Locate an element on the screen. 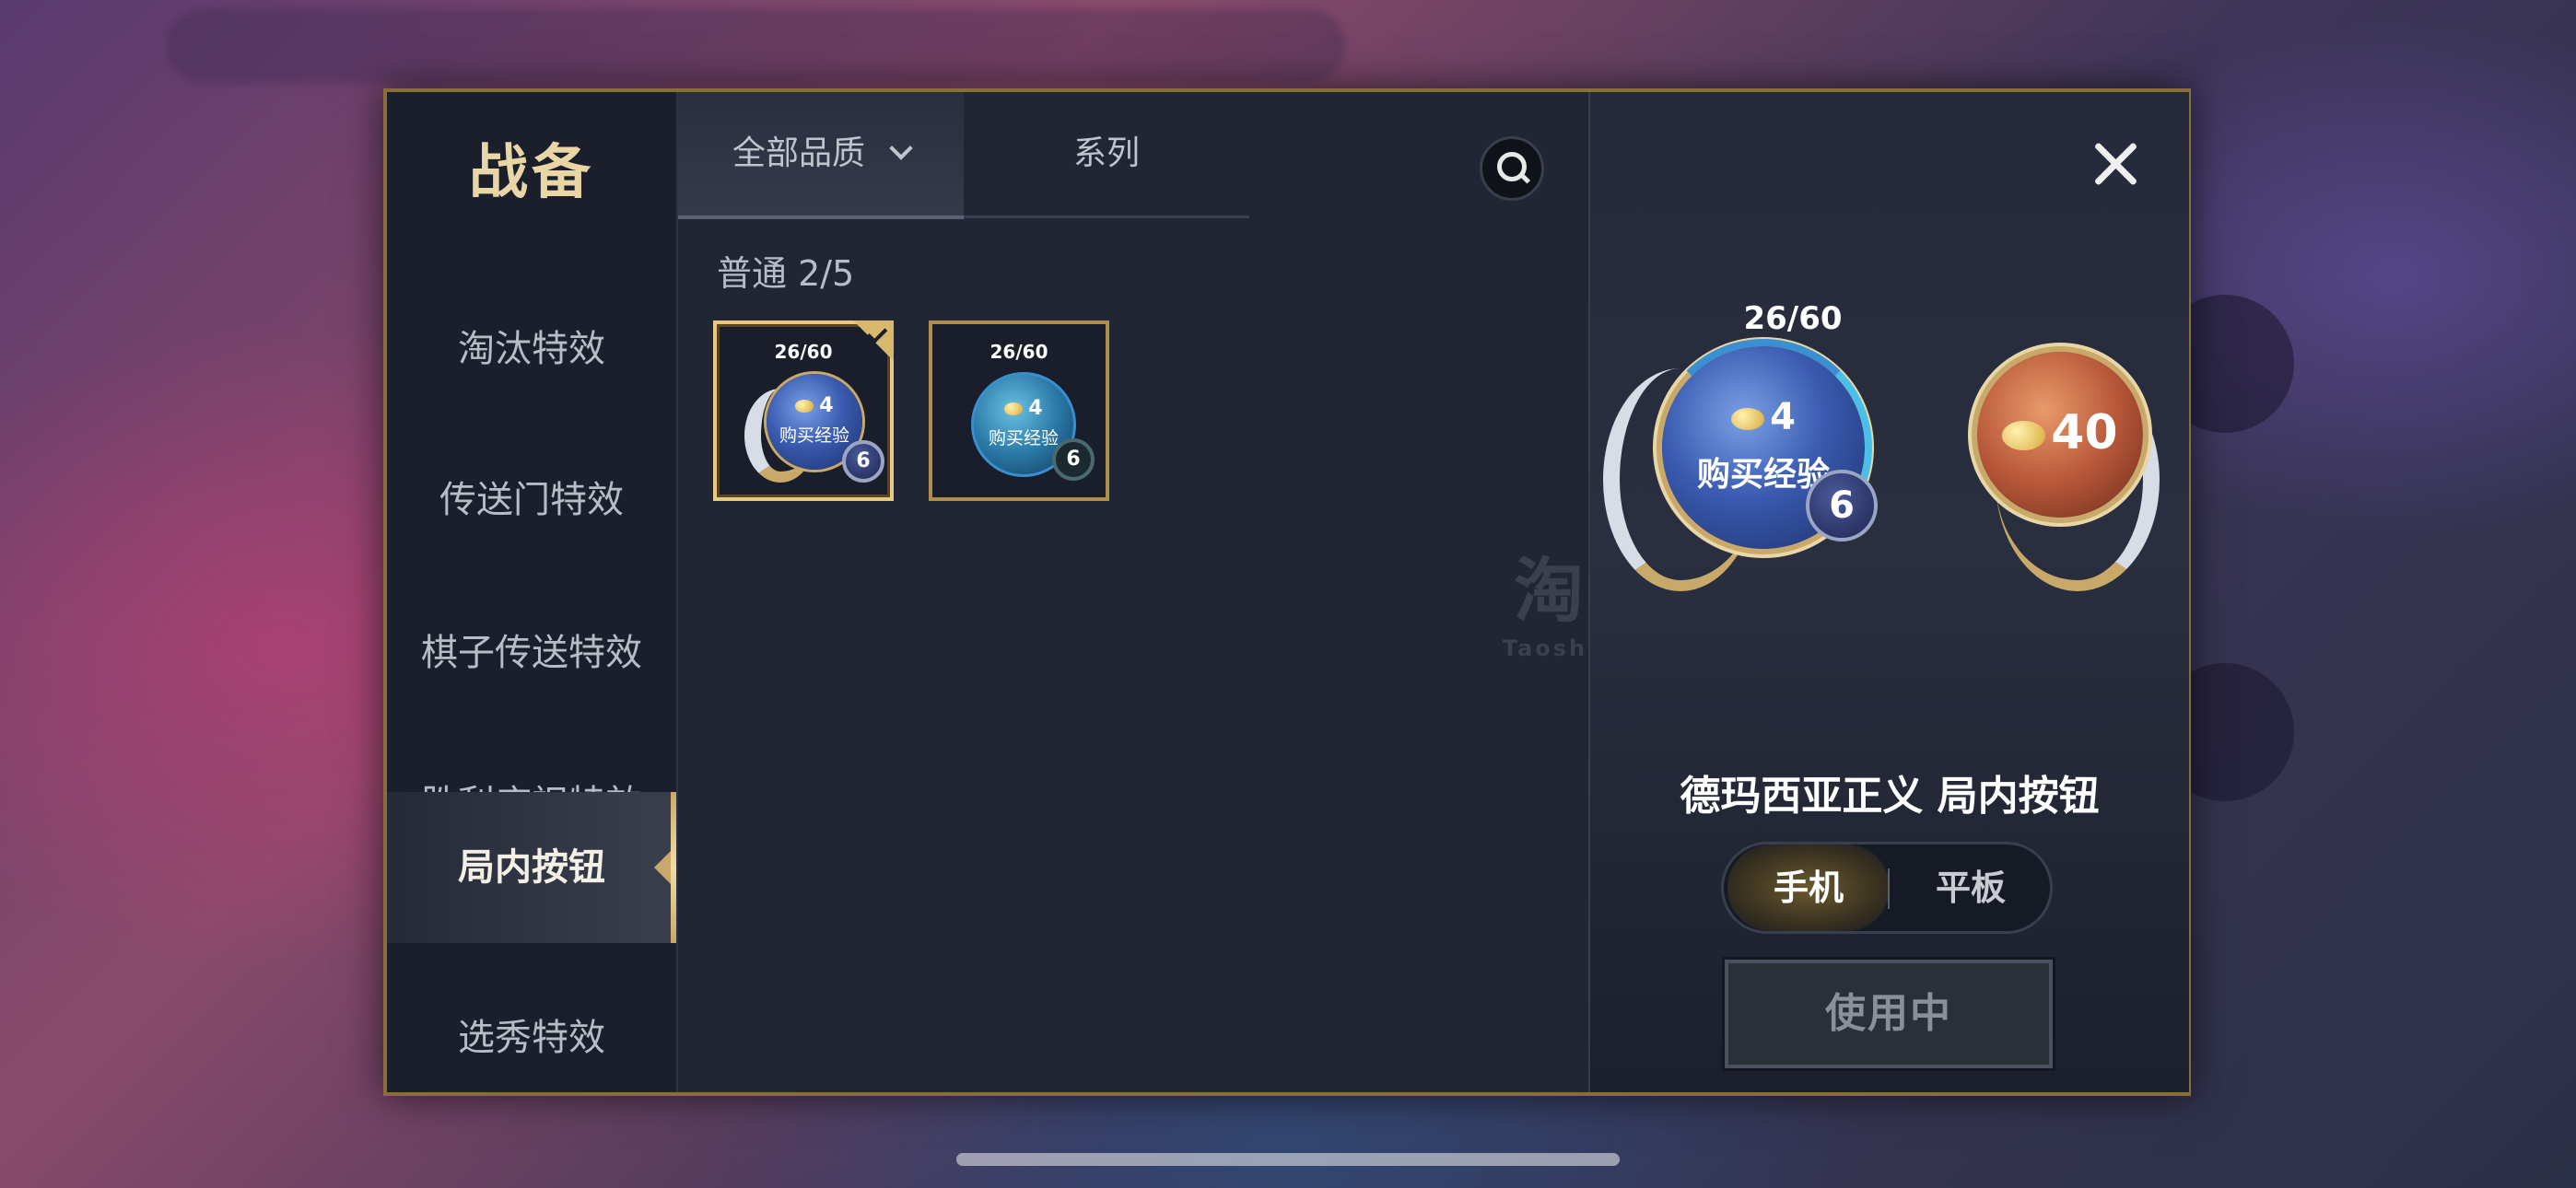  sidebar-item-ingame-button: 局内按钮 is located at coordinates (531, 867).